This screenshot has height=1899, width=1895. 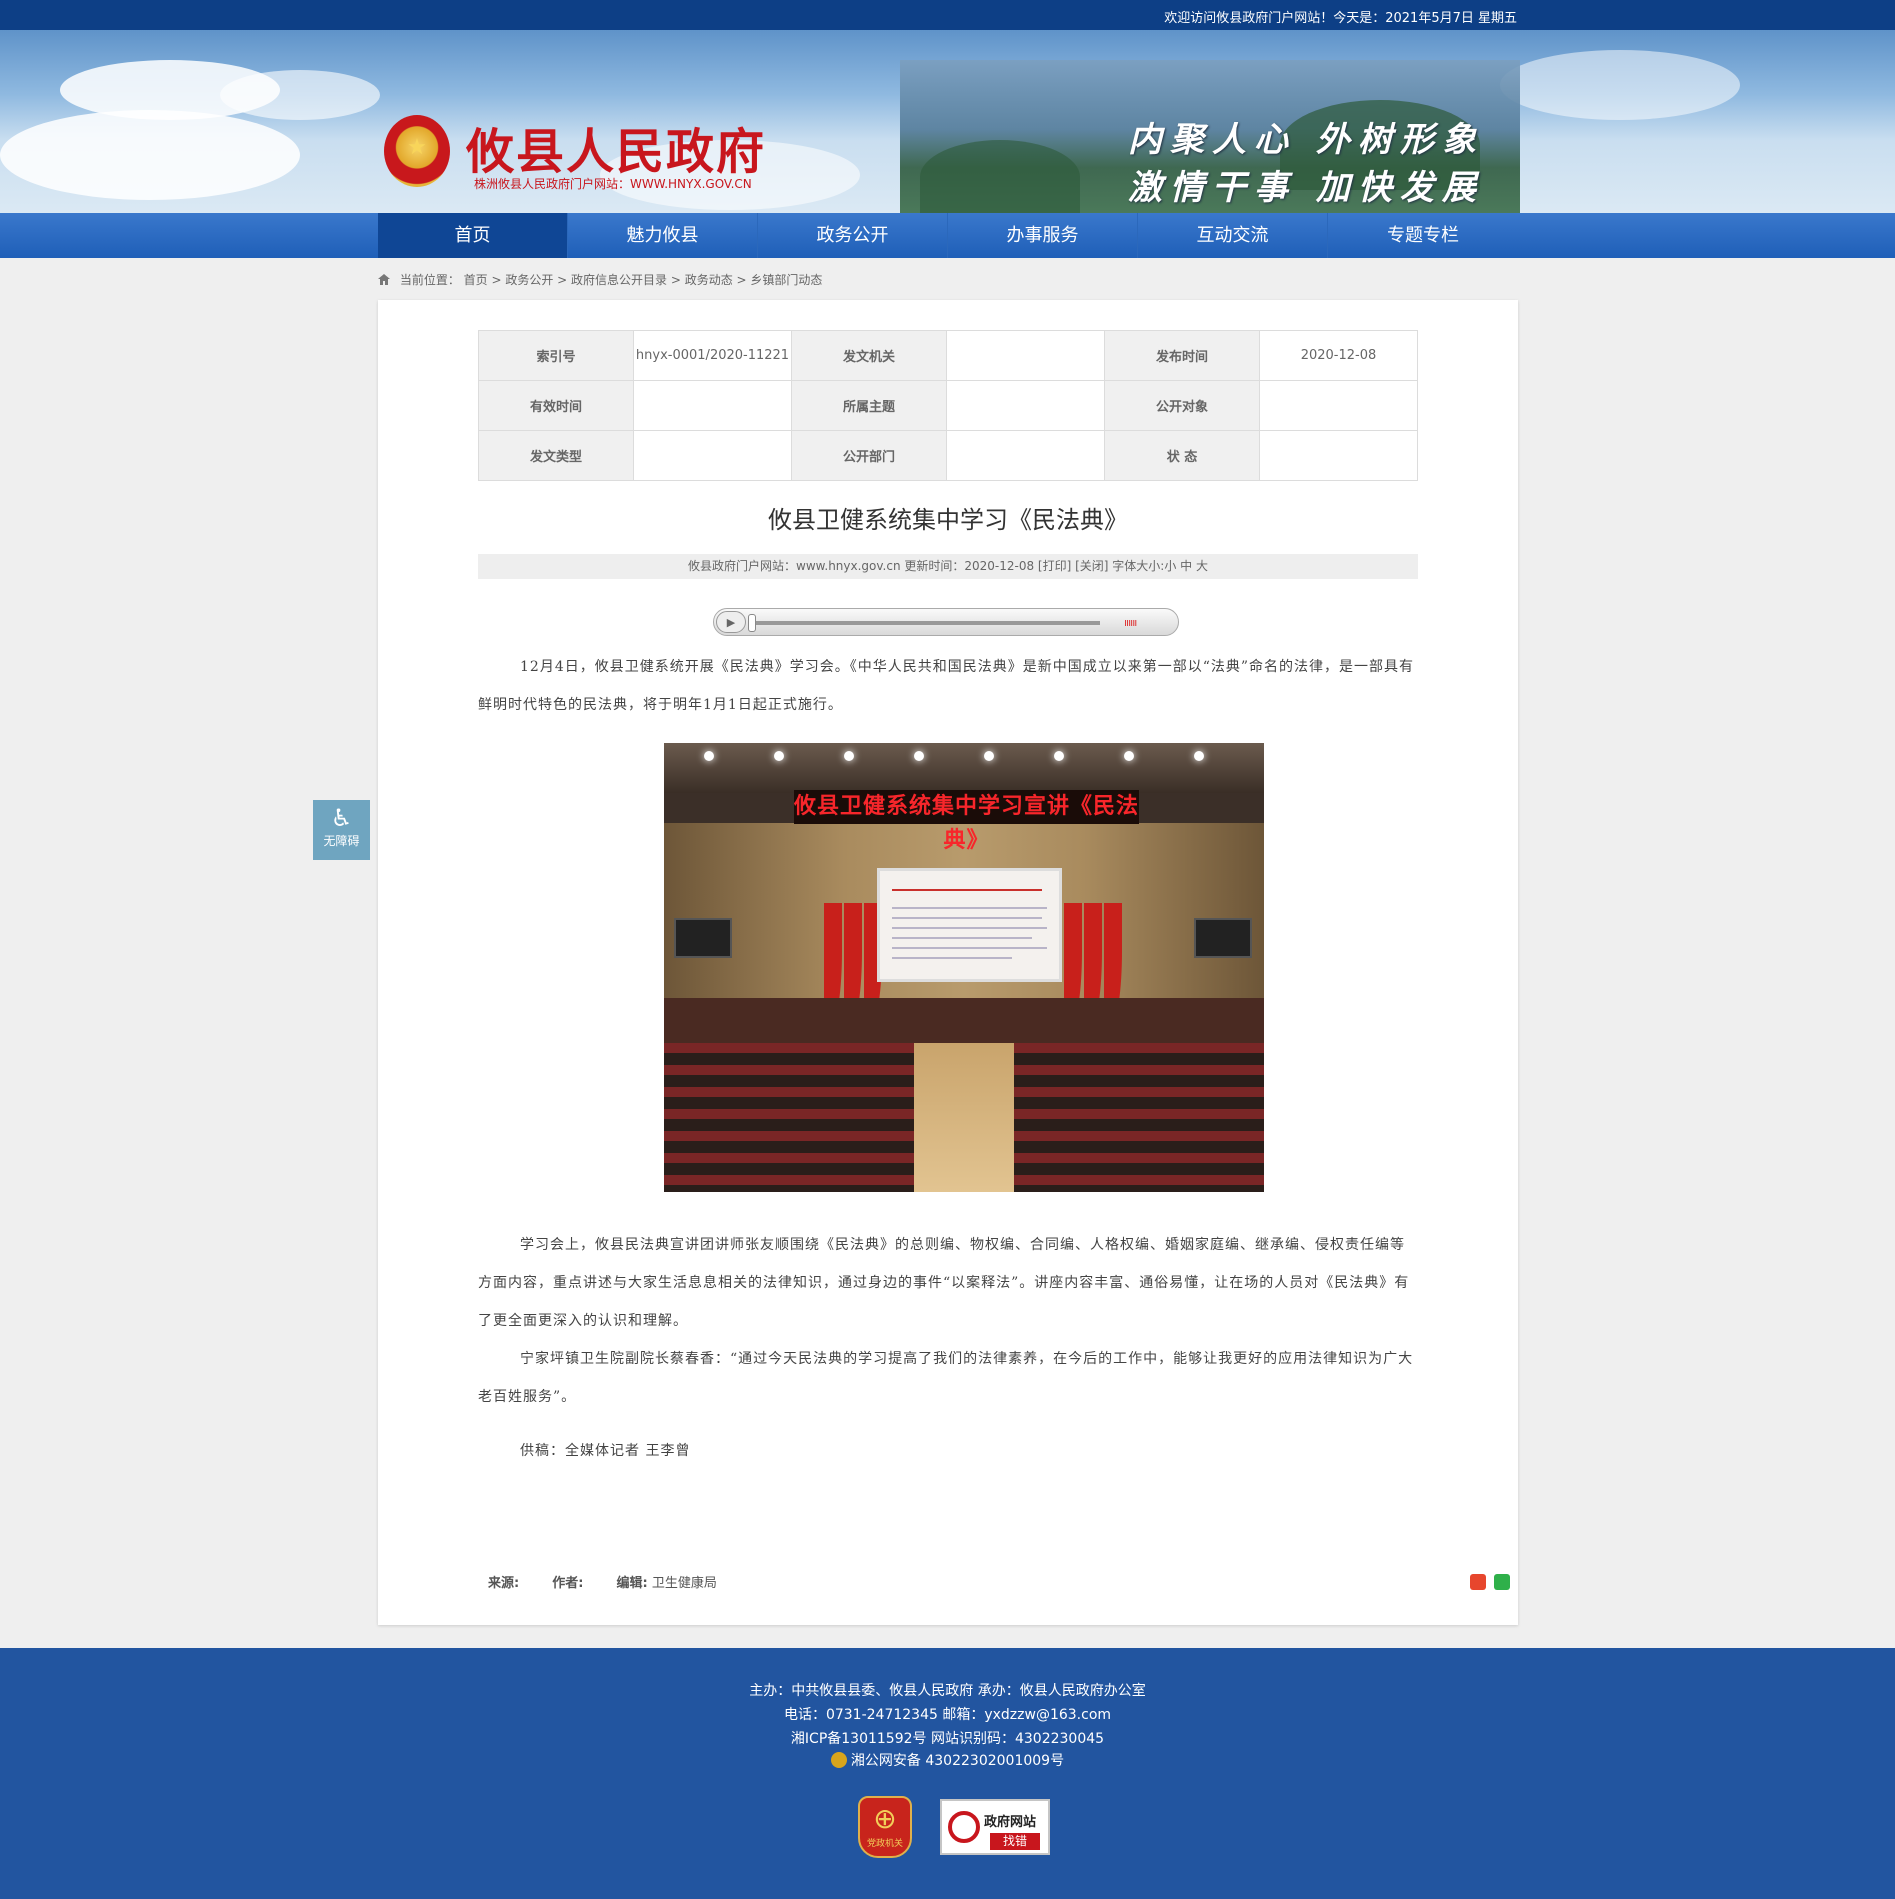 I want to click on progress-track, so click(x=925, y=623).